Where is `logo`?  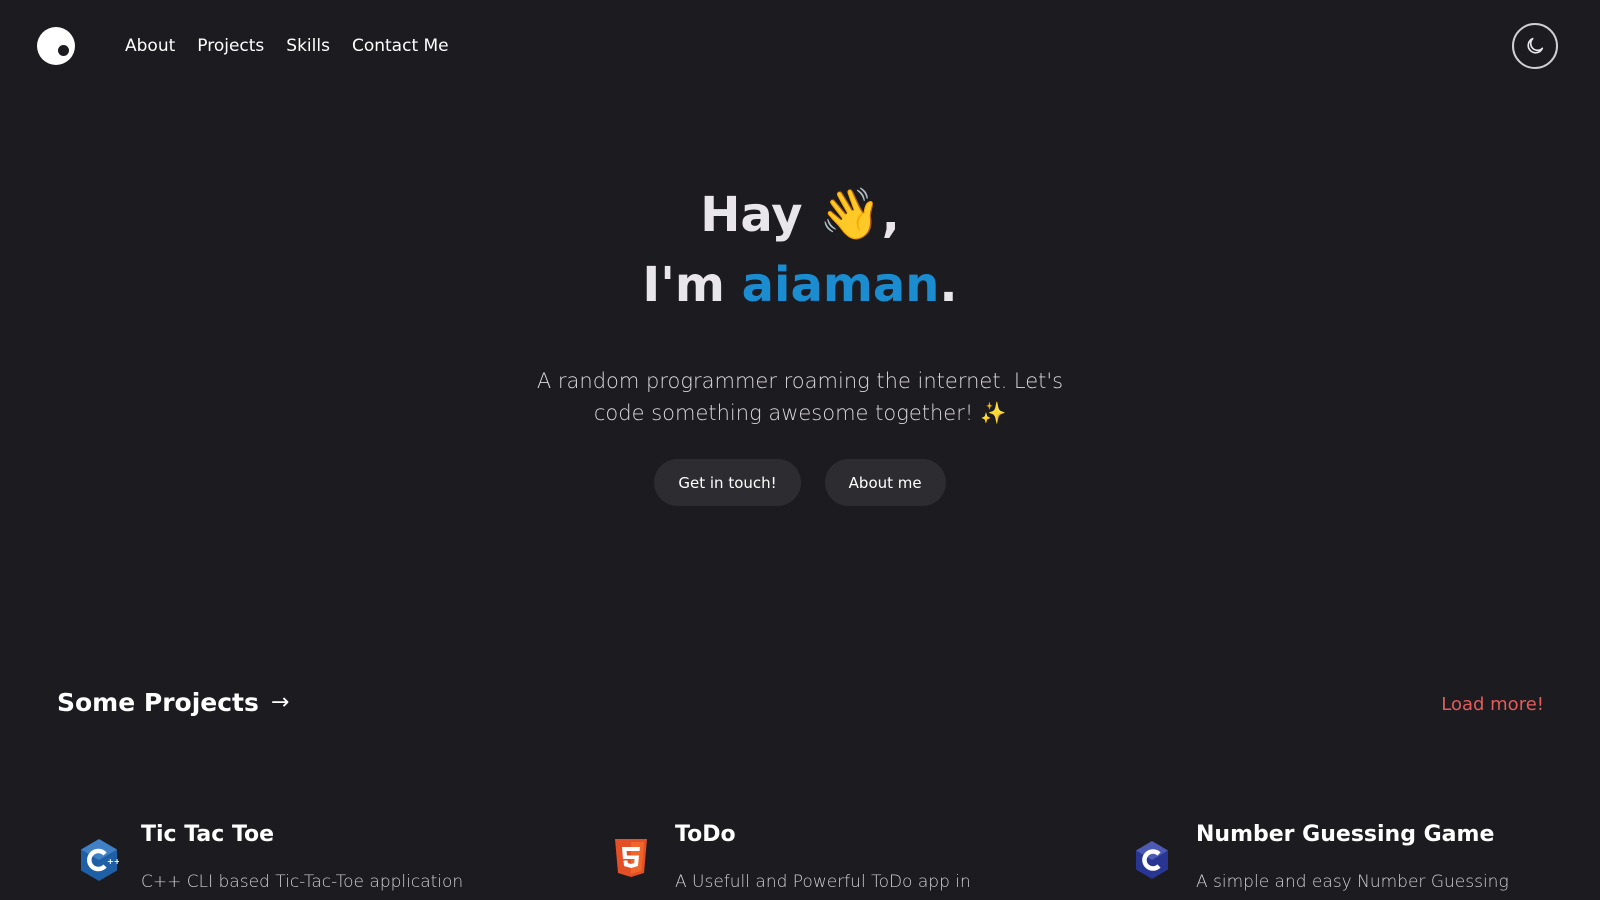
logo is located at coordinates (56, 46).